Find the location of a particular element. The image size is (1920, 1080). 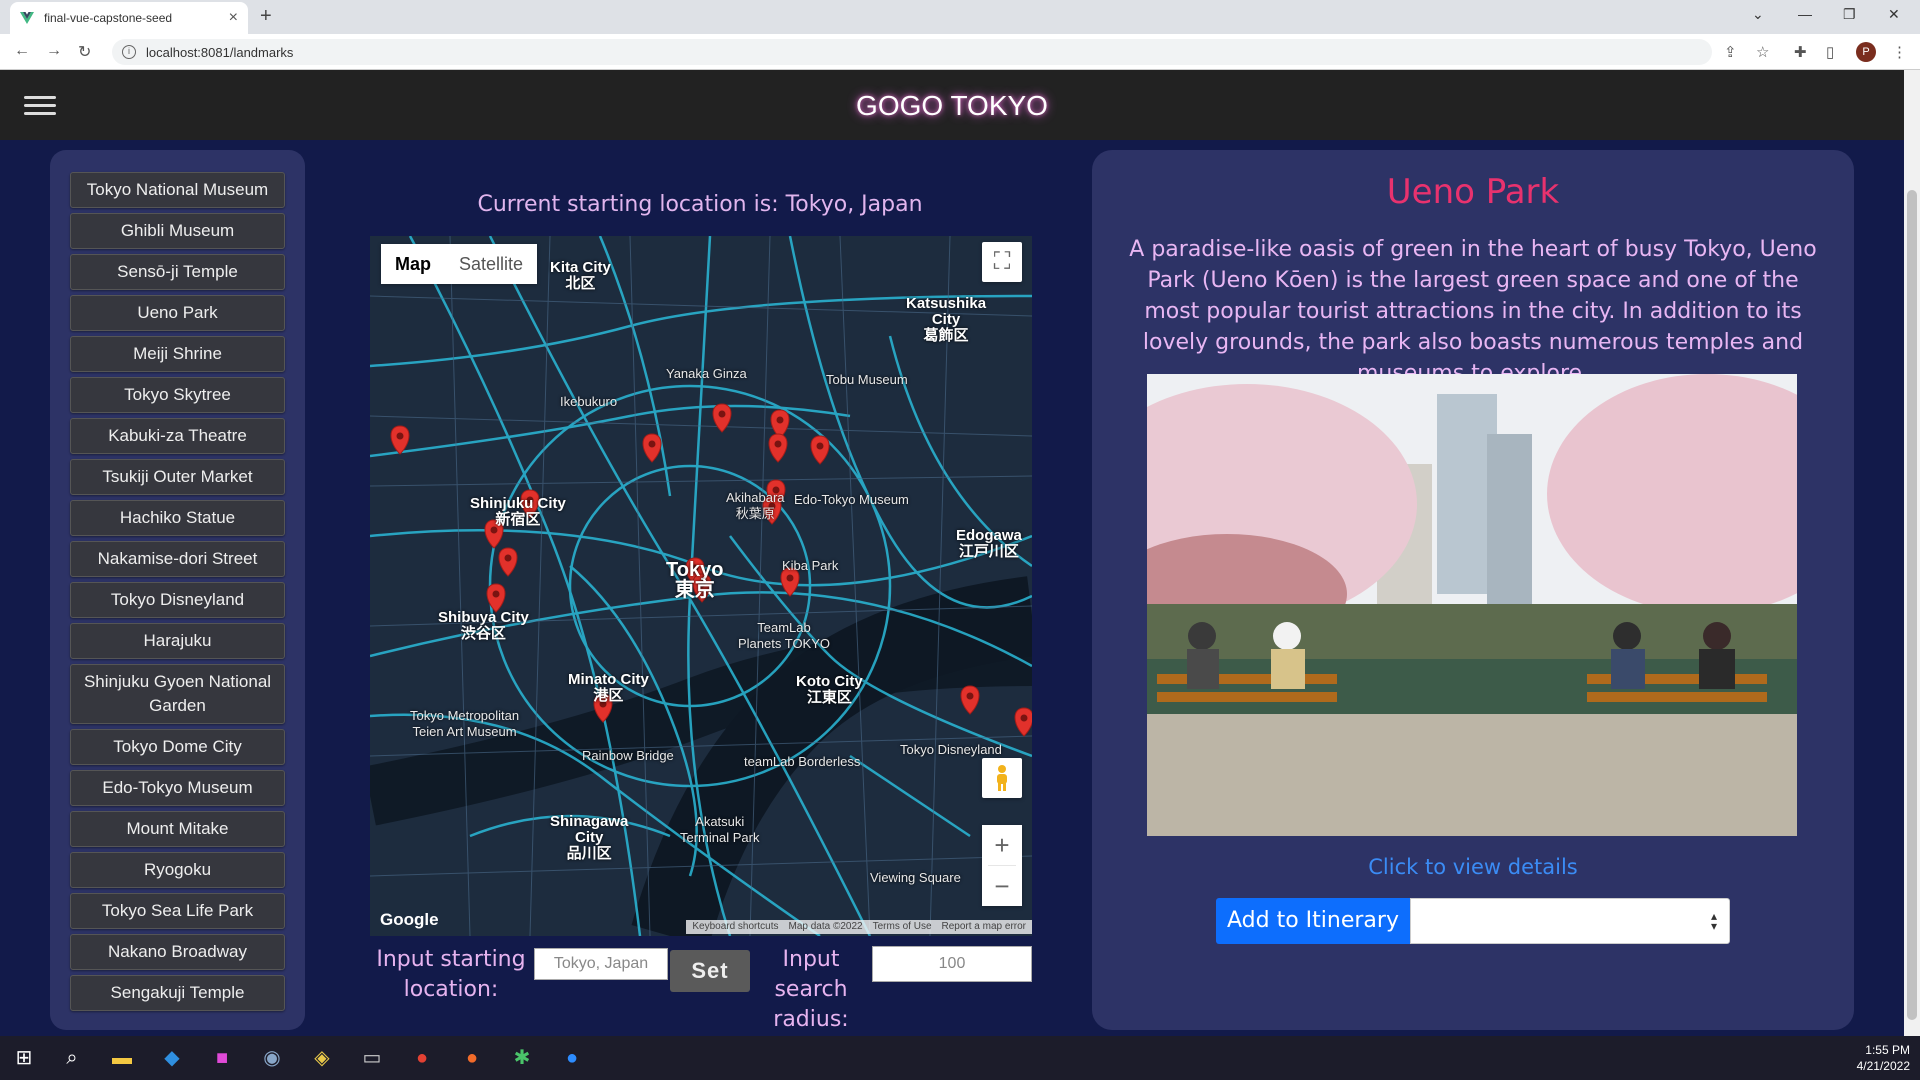

restore-icon: ❐ is located at coordinates (1849, 14).